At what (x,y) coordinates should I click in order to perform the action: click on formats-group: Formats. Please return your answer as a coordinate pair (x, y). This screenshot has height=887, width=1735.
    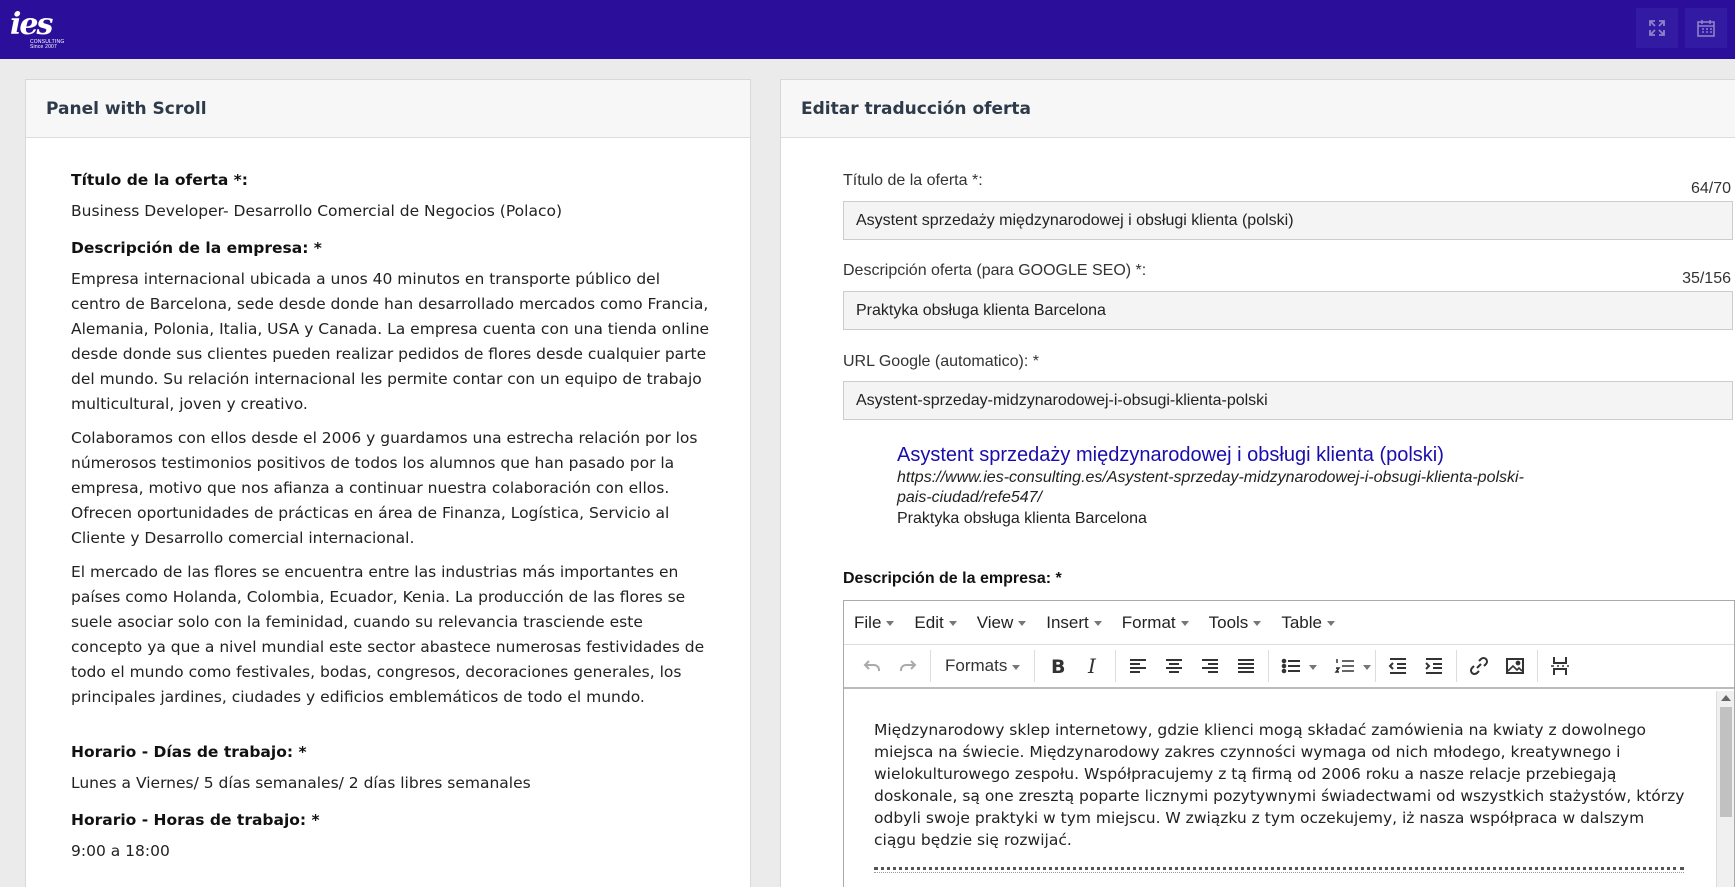
    Looking at the image, I should click on (983, 666).